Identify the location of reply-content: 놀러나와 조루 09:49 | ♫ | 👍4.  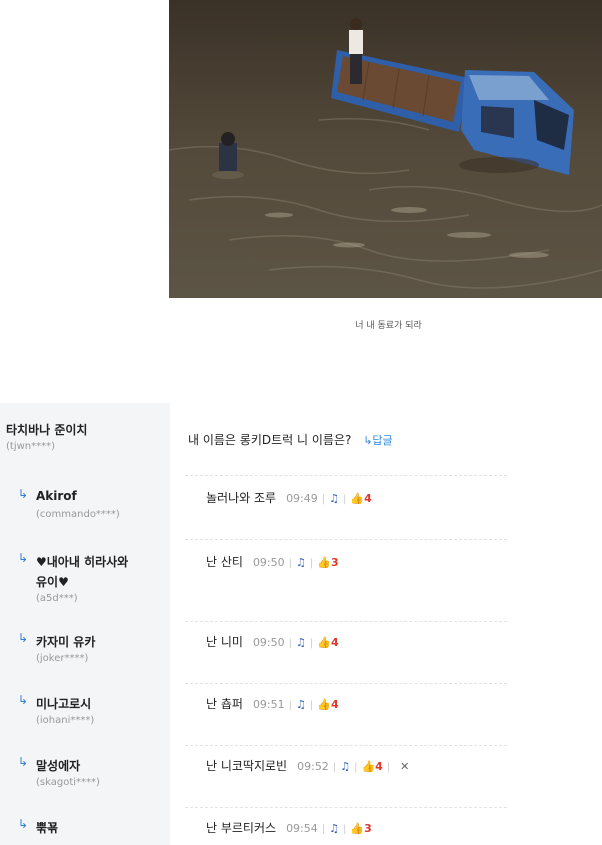
(289, 497).